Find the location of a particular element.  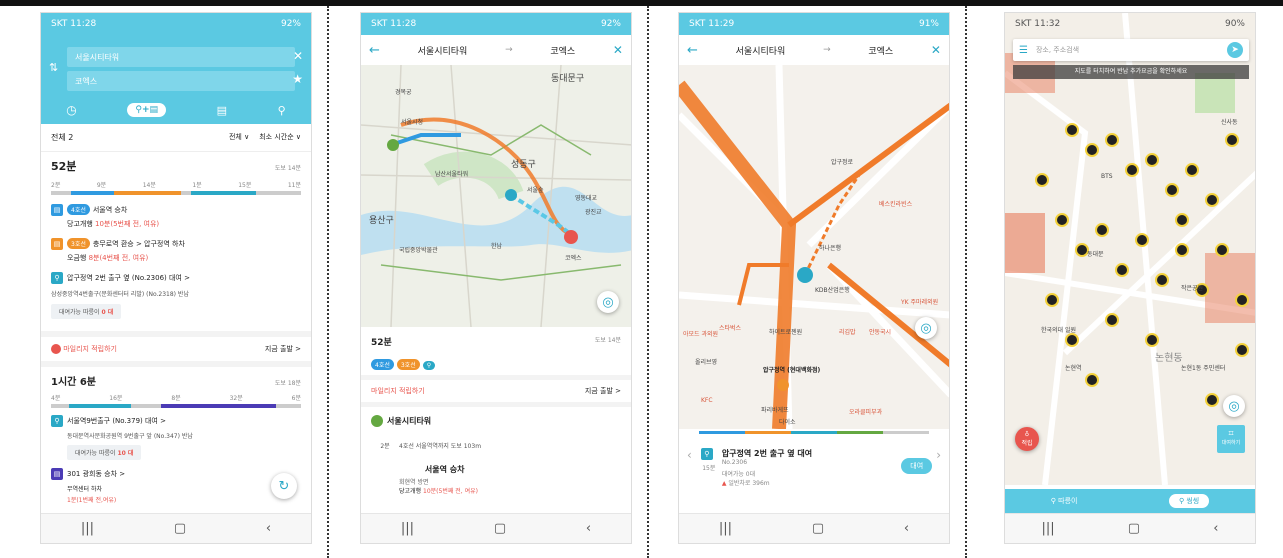

filter-dropdown: 전체 ∨ is located at coordinates (239, 137).